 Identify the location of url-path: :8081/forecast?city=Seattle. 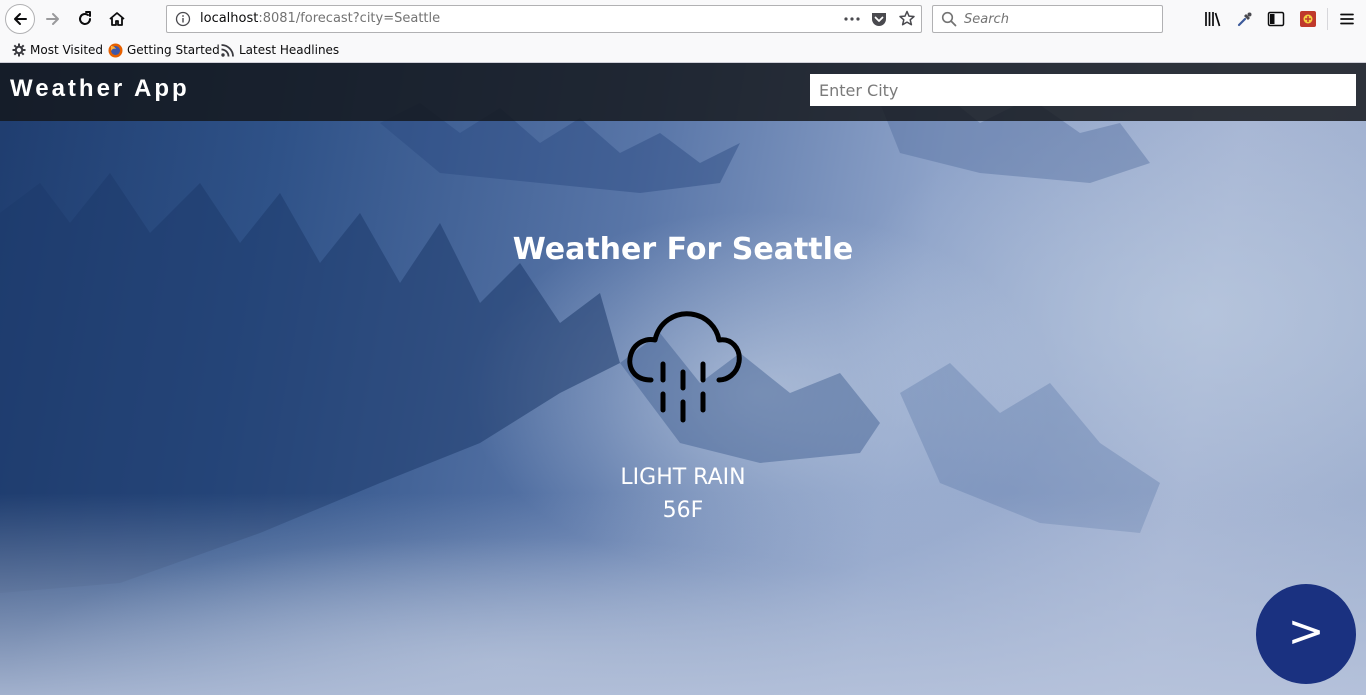
(349, 18).